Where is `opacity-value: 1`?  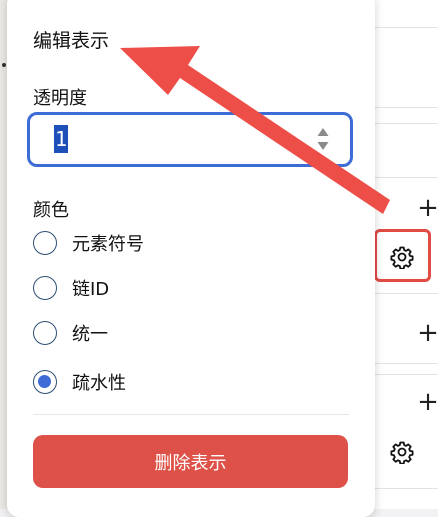 opacity-value: 1 is located at coordinates (61, 139).